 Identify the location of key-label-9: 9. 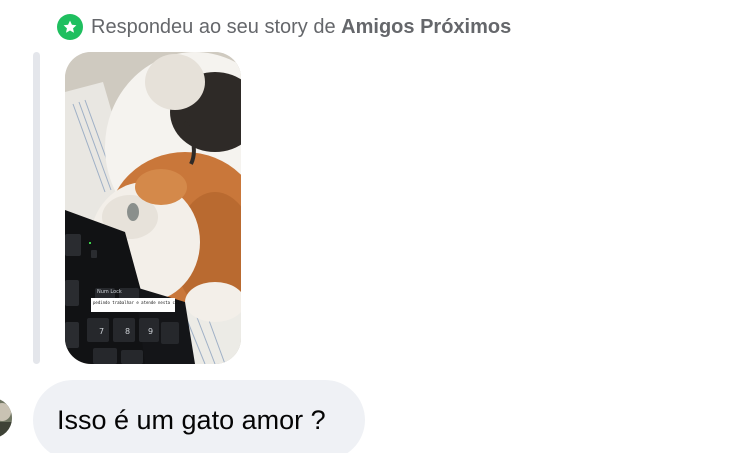
(150, 331).